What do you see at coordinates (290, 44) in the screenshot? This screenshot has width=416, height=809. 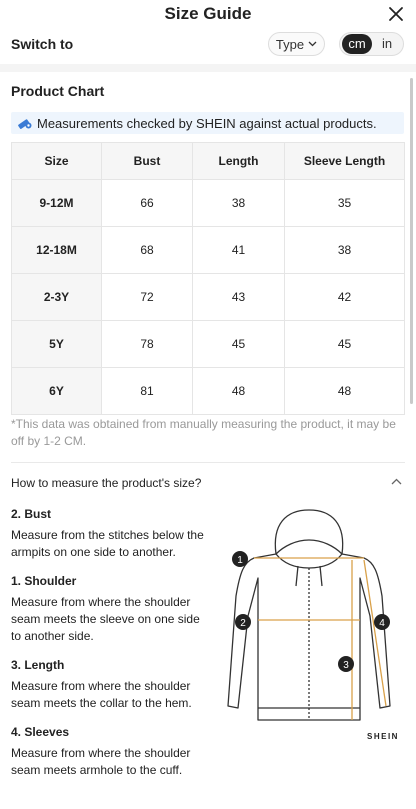 I see `type-dropdown-label: Type` at bounding box center [290, 44].